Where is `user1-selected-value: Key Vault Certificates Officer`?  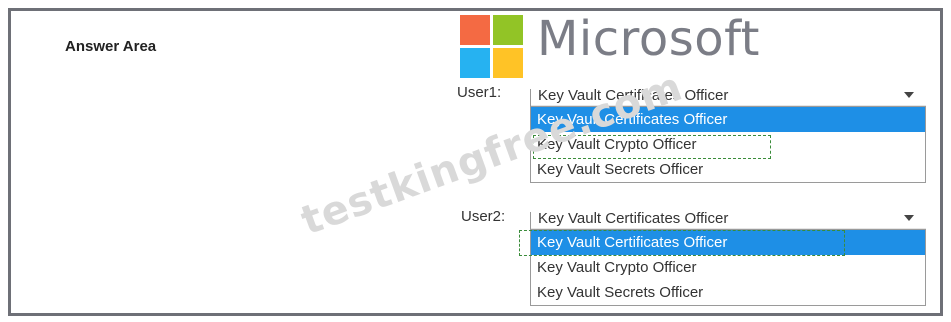 user1-selected-value: Key Vault Certificates Officer is located at coordinates (633, 95).